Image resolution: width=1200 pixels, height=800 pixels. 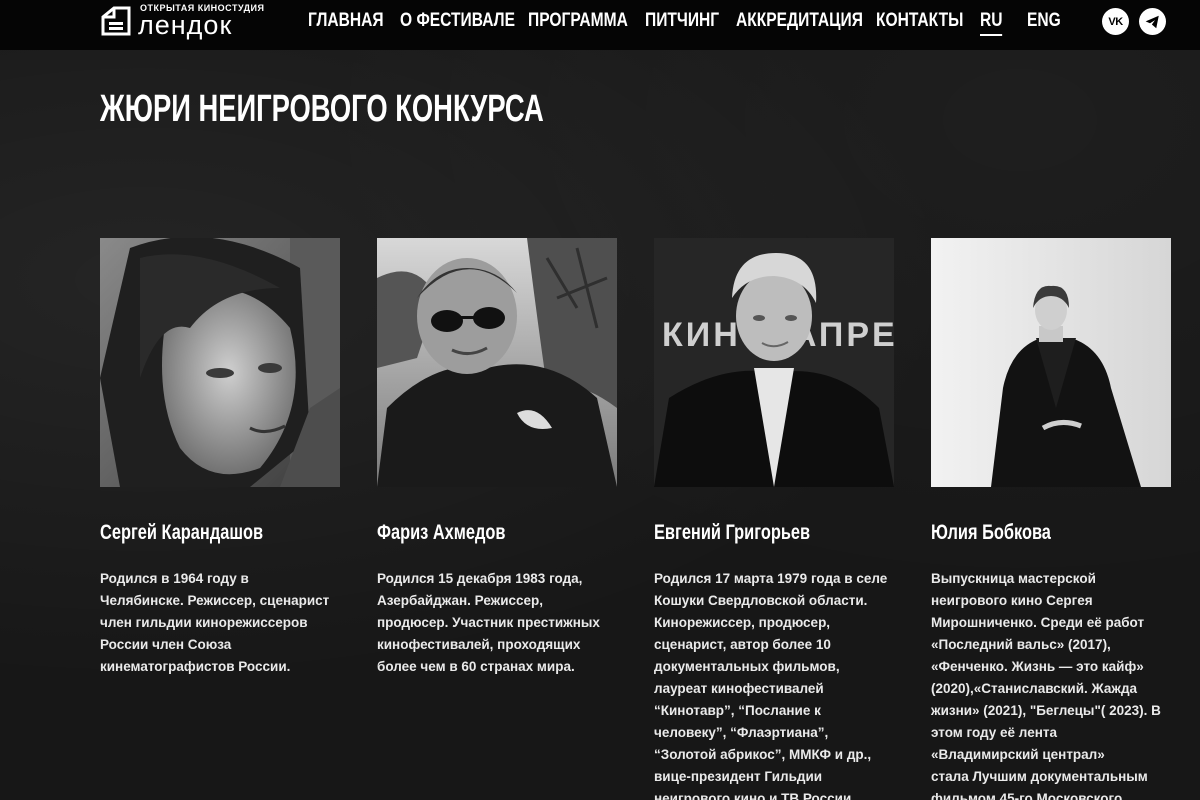 I want to click on portrait-man-long-hair-image, so click(x=220, y=362).